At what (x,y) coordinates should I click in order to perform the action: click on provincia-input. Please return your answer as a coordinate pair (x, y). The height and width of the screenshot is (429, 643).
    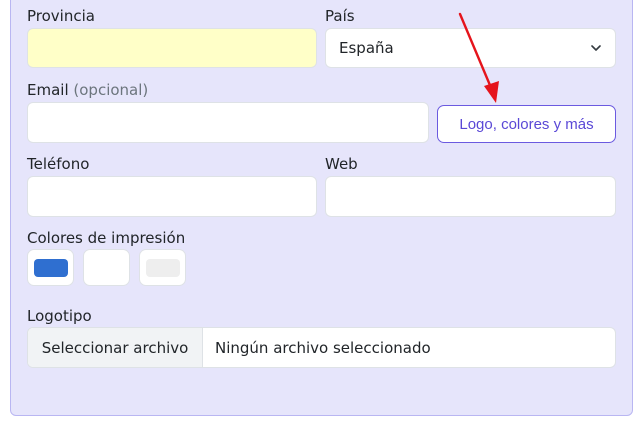
    Looking at the image, I should click on (172, 48).